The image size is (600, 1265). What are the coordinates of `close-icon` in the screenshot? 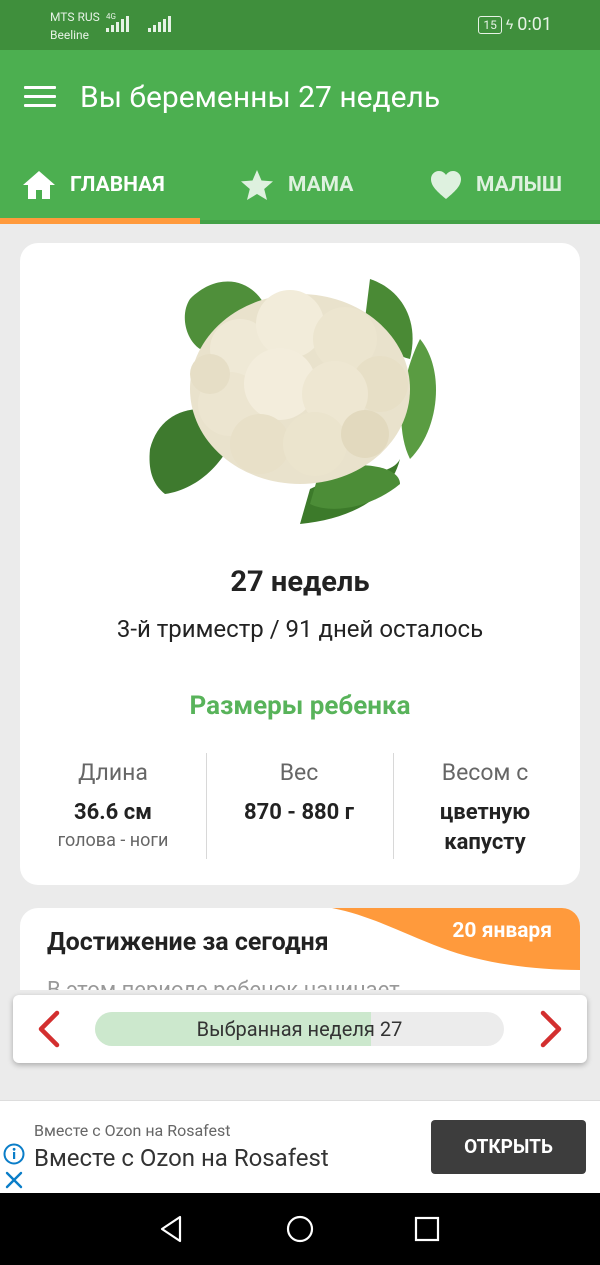 It's located at (14, 1180).